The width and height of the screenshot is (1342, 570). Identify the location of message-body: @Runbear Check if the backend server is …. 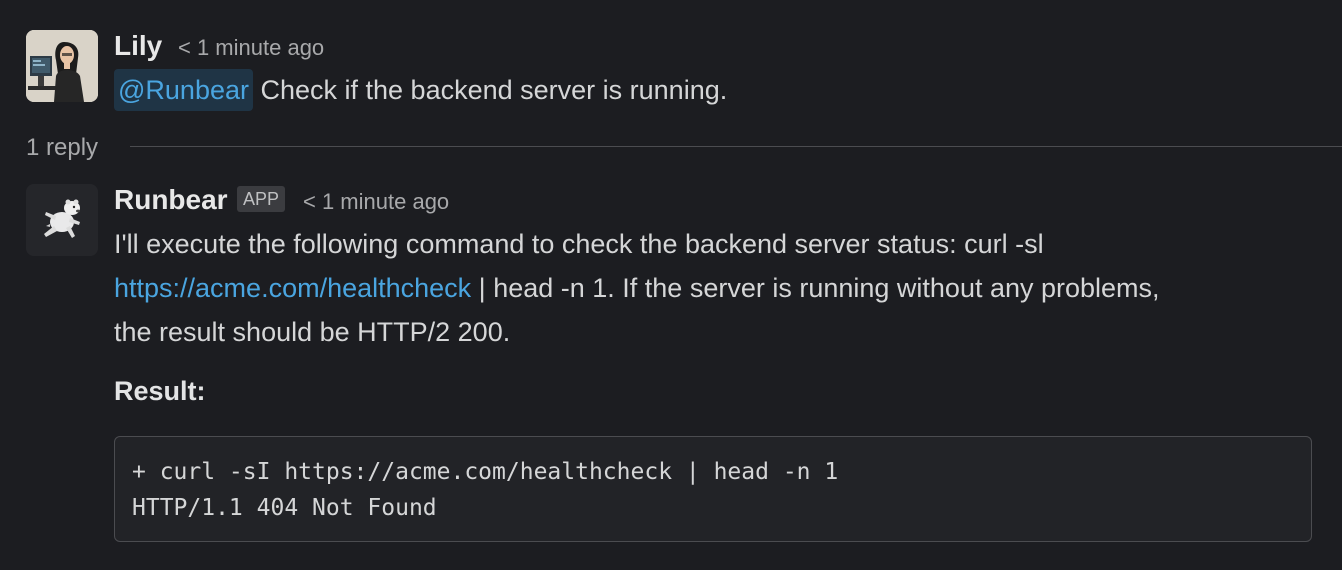
(420, 90).